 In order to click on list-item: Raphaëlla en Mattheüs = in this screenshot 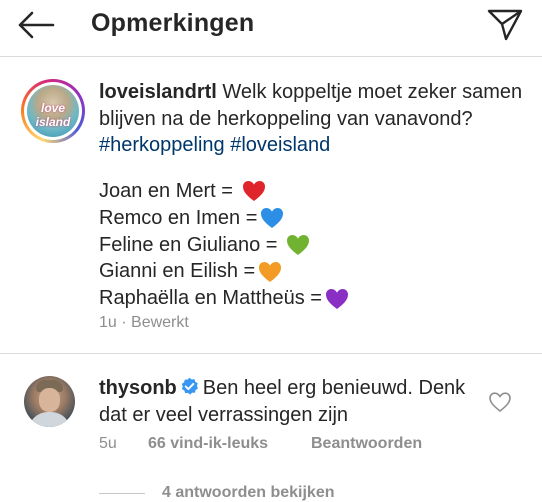, I will do `click(224, 298)`.